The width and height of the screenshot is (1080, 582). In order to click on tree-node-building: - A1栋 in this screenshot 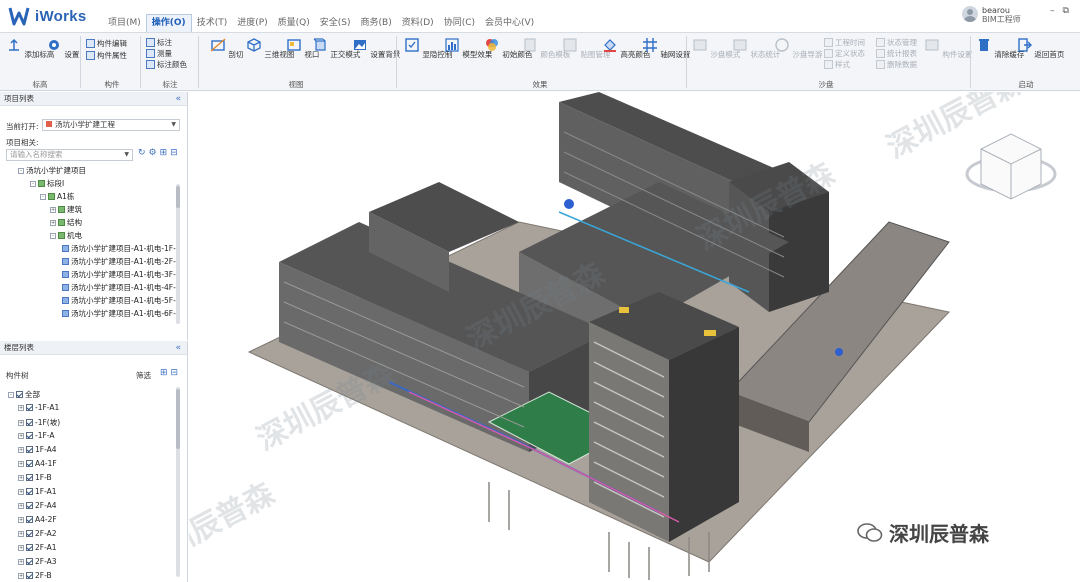, I will do `click(57, 196)`.